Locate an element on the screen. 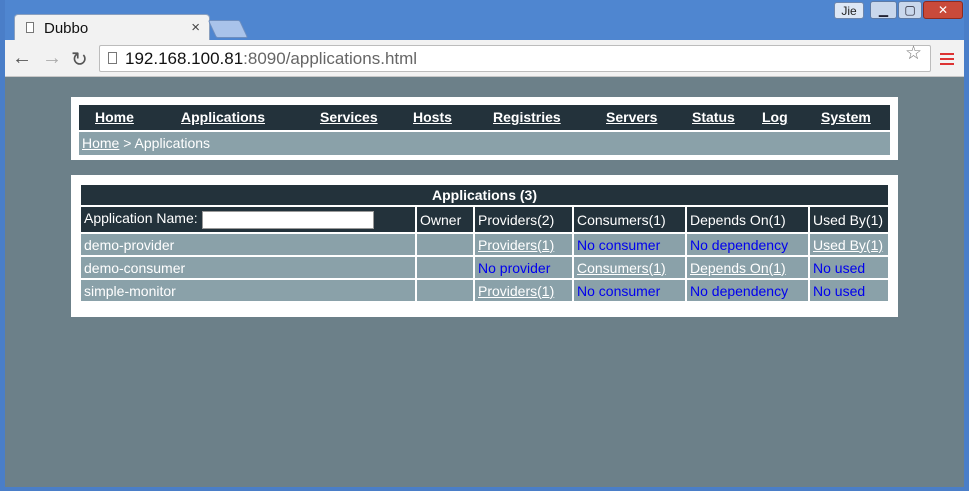 The height and width of the screenshot is (491, 969). maximize-button: ▢ is located at coordinates (910, 10).